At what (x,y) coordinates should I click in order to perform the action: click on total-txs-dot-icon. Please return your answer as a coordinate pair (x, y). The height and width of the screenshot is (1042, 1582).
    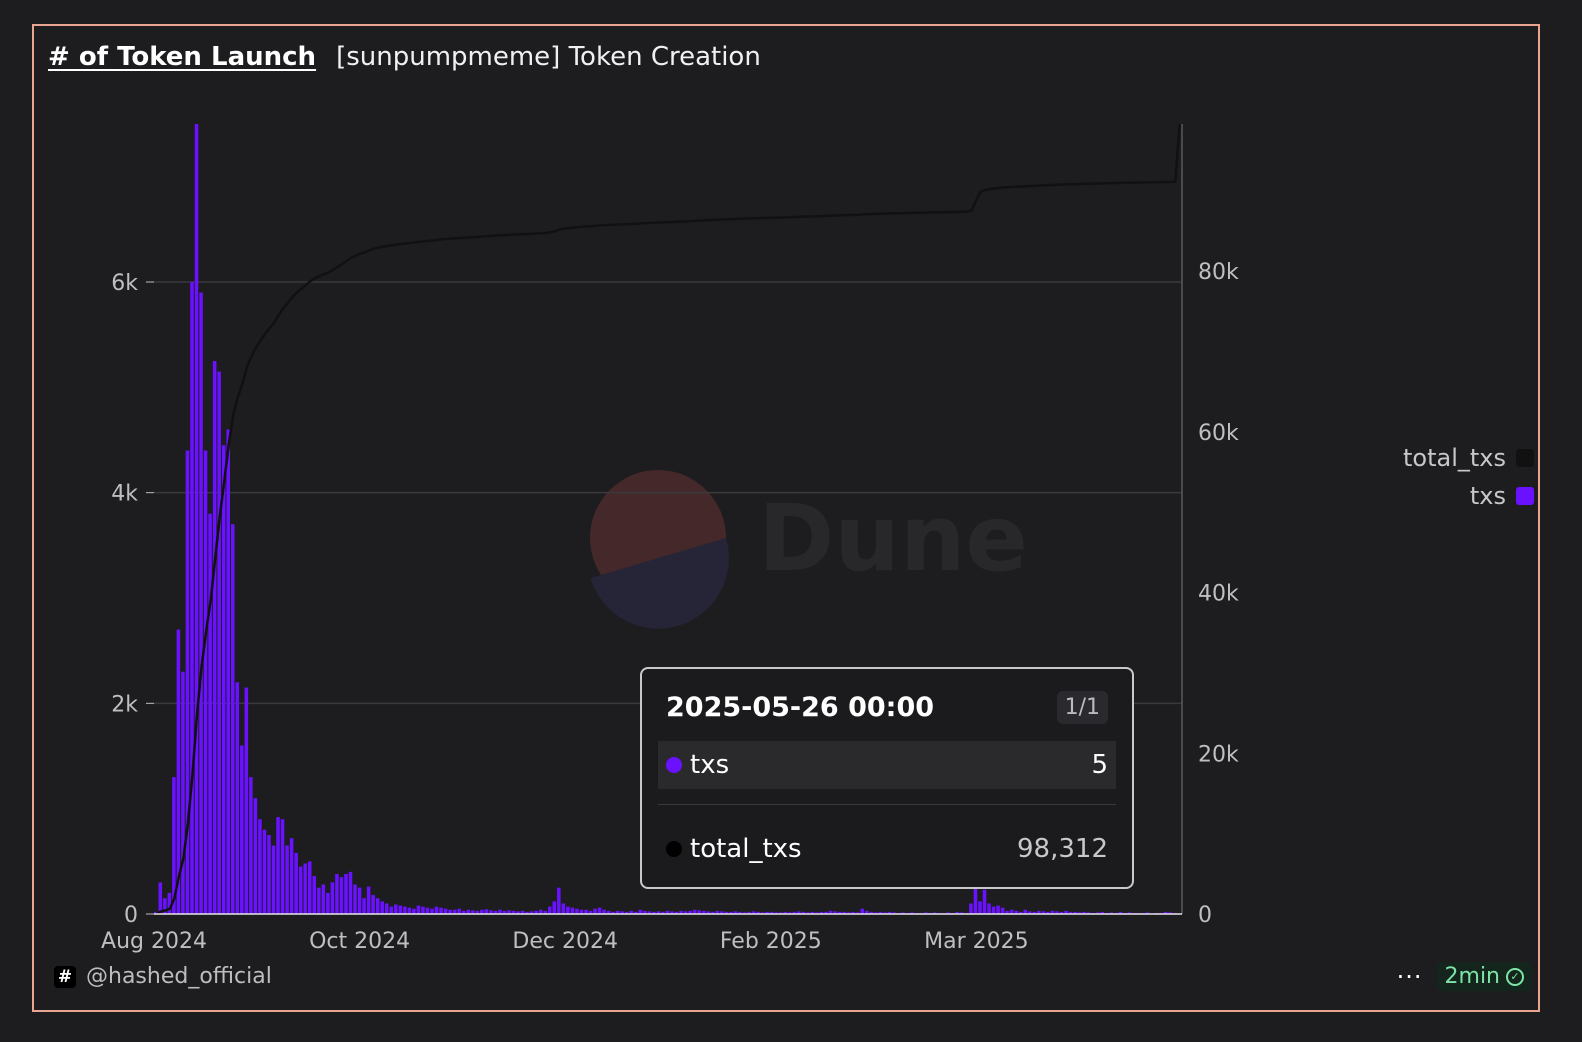
    Looking at the image, I should click on (674, 849).